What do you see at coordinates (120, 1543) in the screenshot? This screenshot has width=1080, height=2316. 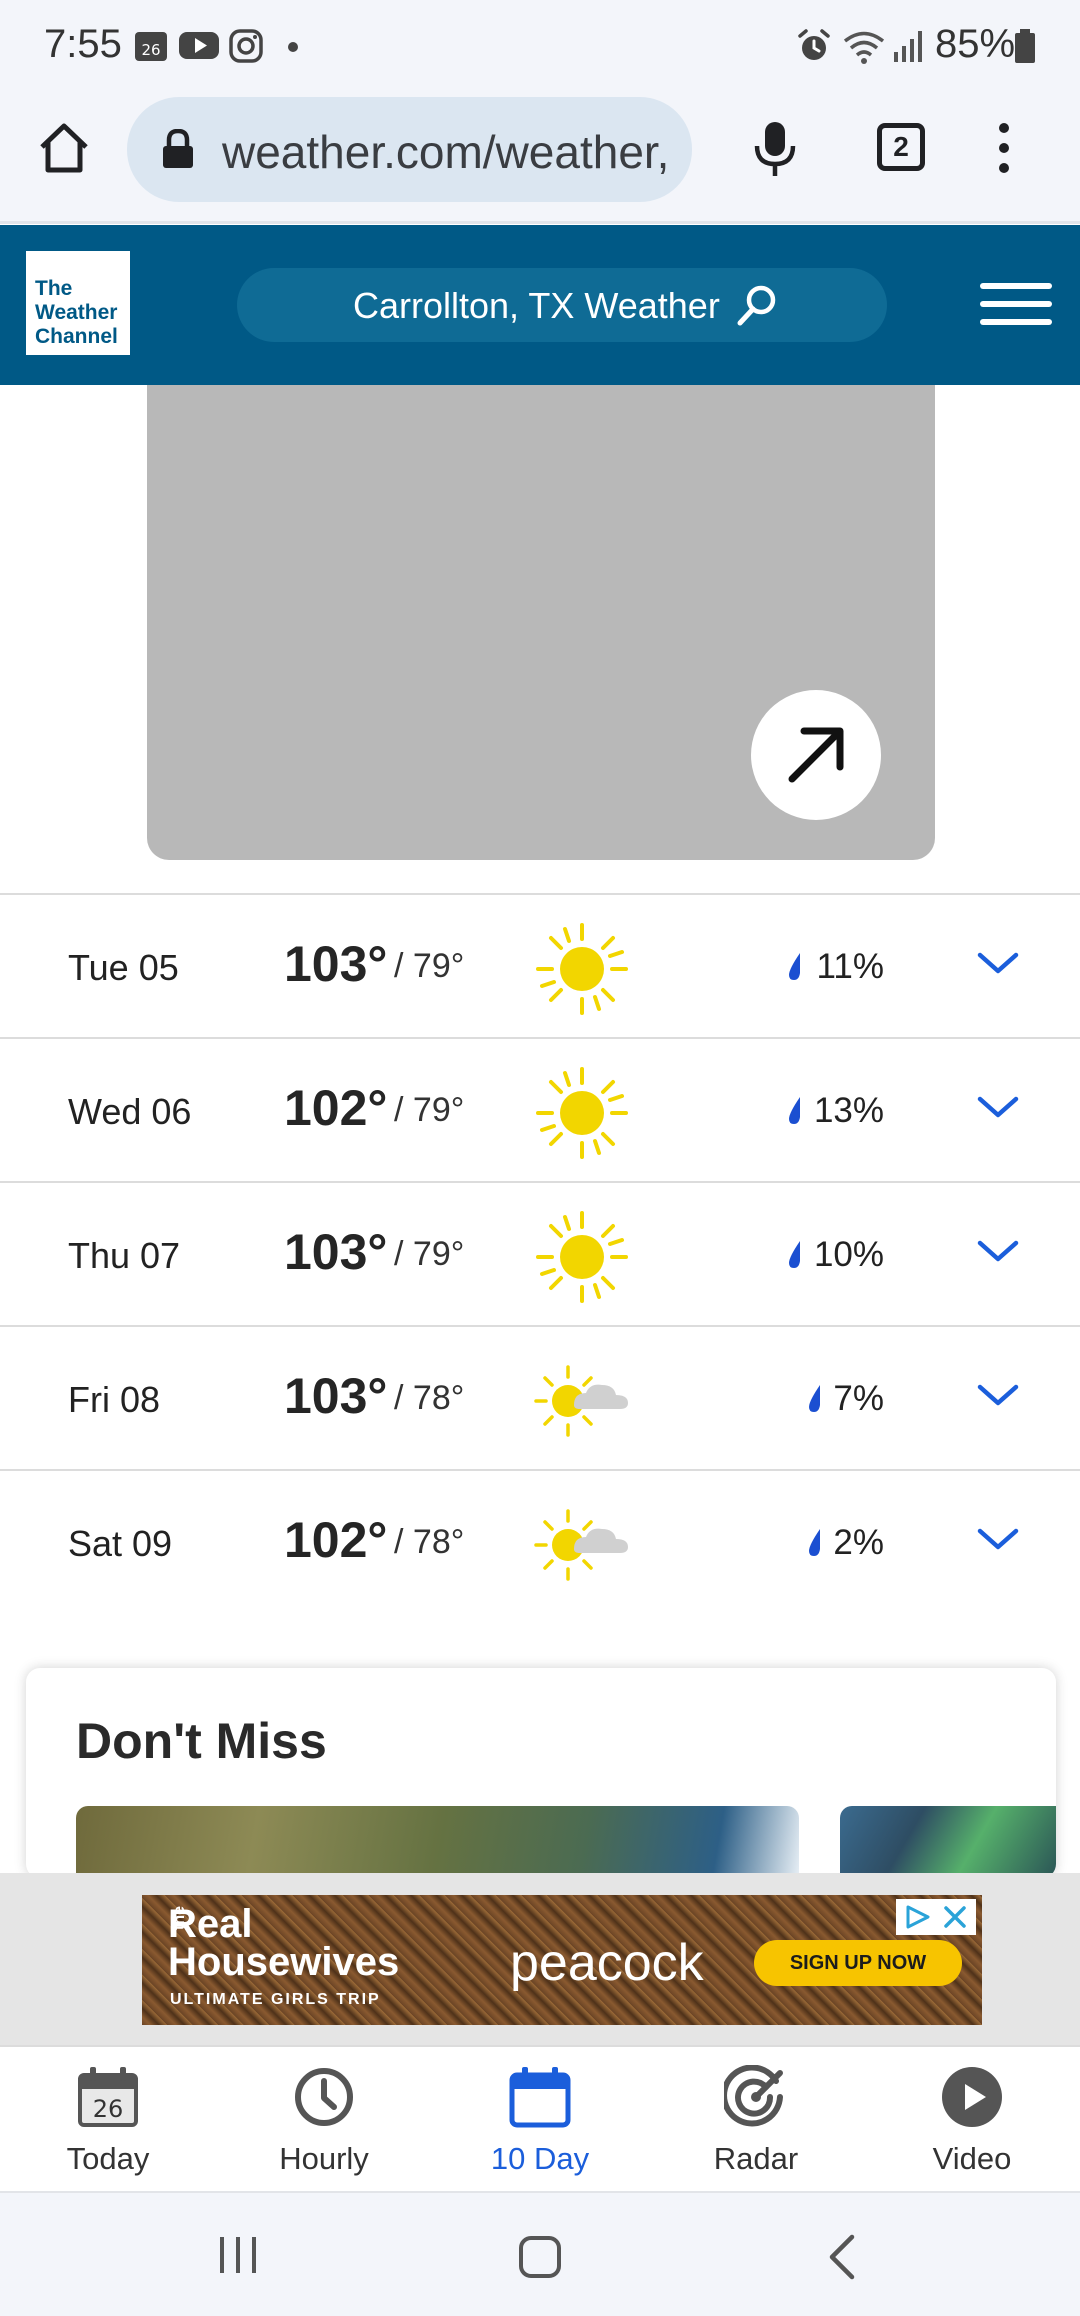 I see `forecast-day: Sat 09` at bounding box center [120, 1543].